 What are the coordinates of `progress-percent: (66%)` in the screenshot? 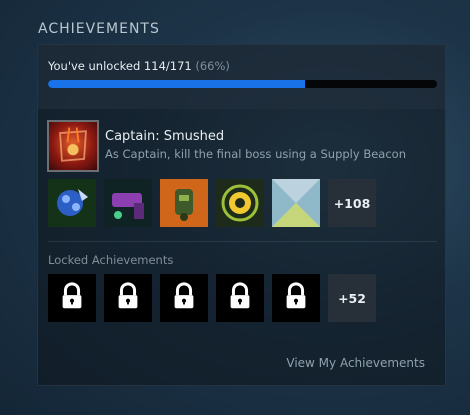 It's located at (212, 66).